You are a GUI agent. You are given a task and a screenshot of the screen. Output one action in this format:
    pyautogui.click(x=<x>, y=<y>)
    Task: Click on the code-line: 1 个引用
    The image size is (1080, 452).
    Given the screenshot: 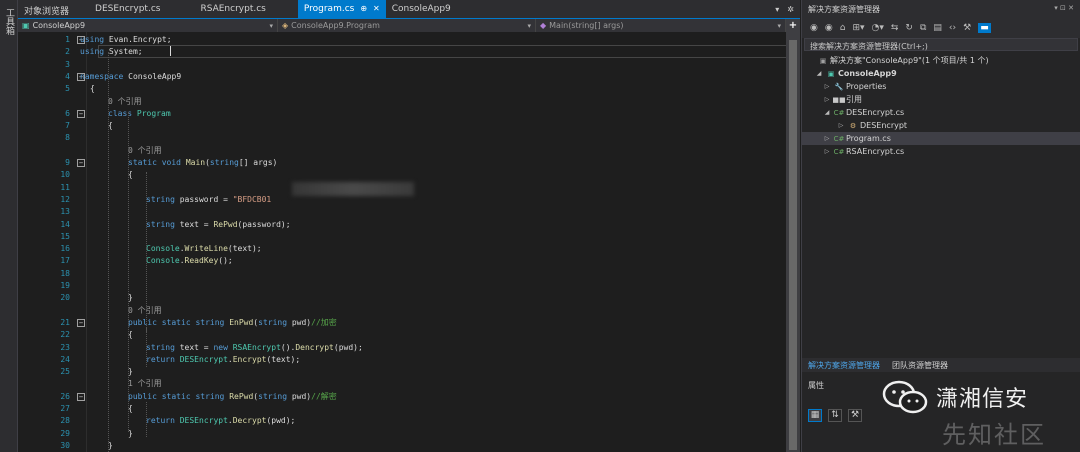 What is the action you would take?
    pyautogui.click(x=402, y=384)
    